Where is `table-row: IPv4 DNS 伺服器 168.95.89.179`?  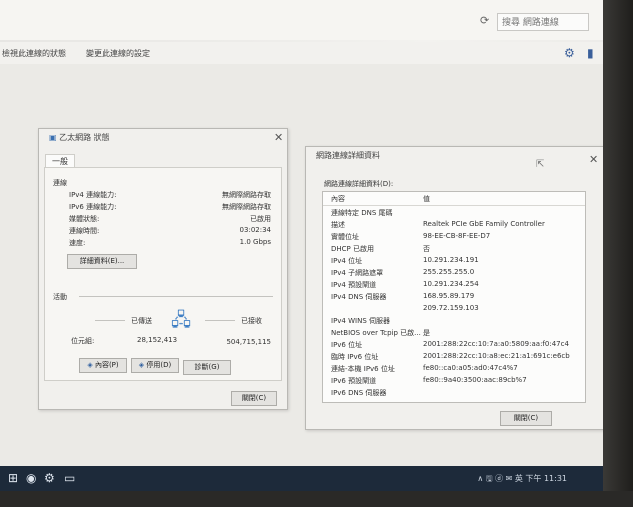
table-row: IPv4 DNS 伺服器 168.95.89.179 is located at coordinates (454, 297).